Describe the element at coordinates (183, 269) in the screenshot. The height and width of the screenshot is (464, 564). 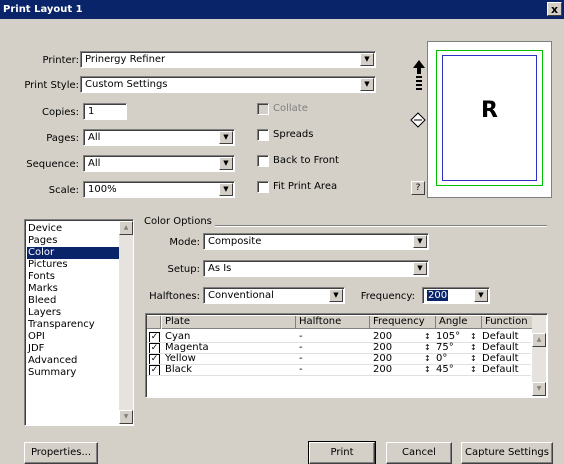
I see `setup-label: Setup:` at that location.